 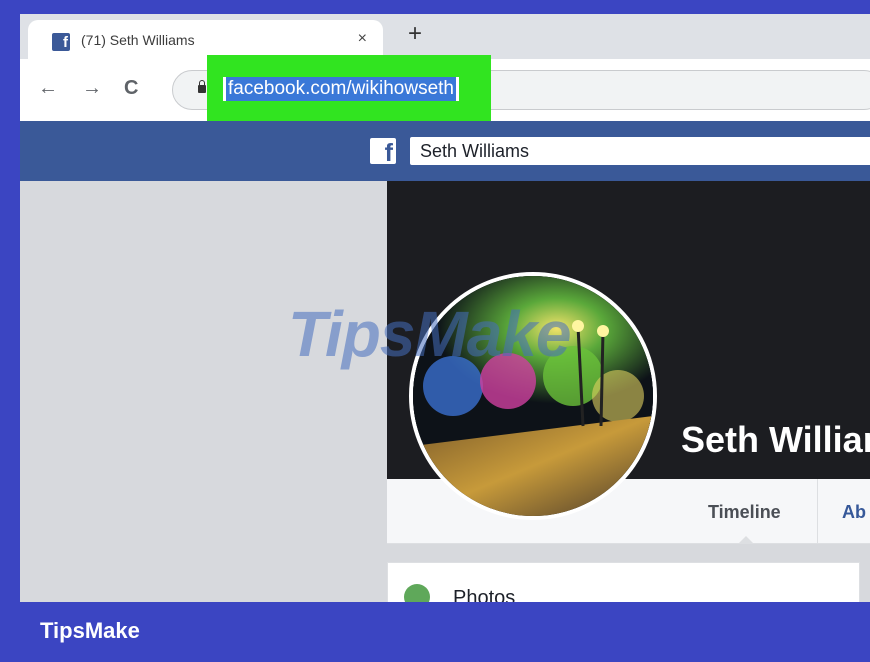 What do you see at coordinates (415, 34) in the screenshot?
I see `new-tab-button: +` at bounding box center [415, 34].